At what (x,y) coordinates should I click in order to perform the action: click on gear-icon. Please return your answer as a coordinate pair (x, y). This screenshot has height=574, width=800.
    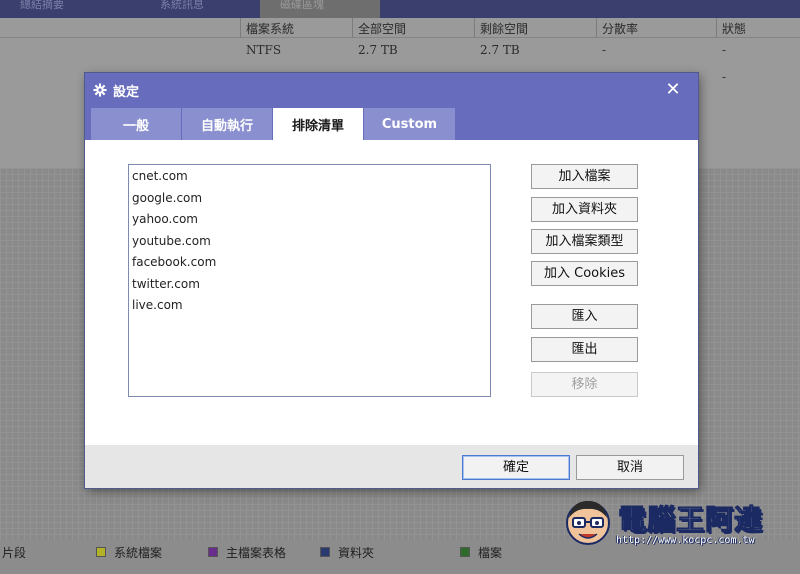
    Looking at the image, I should click on (100, 90).